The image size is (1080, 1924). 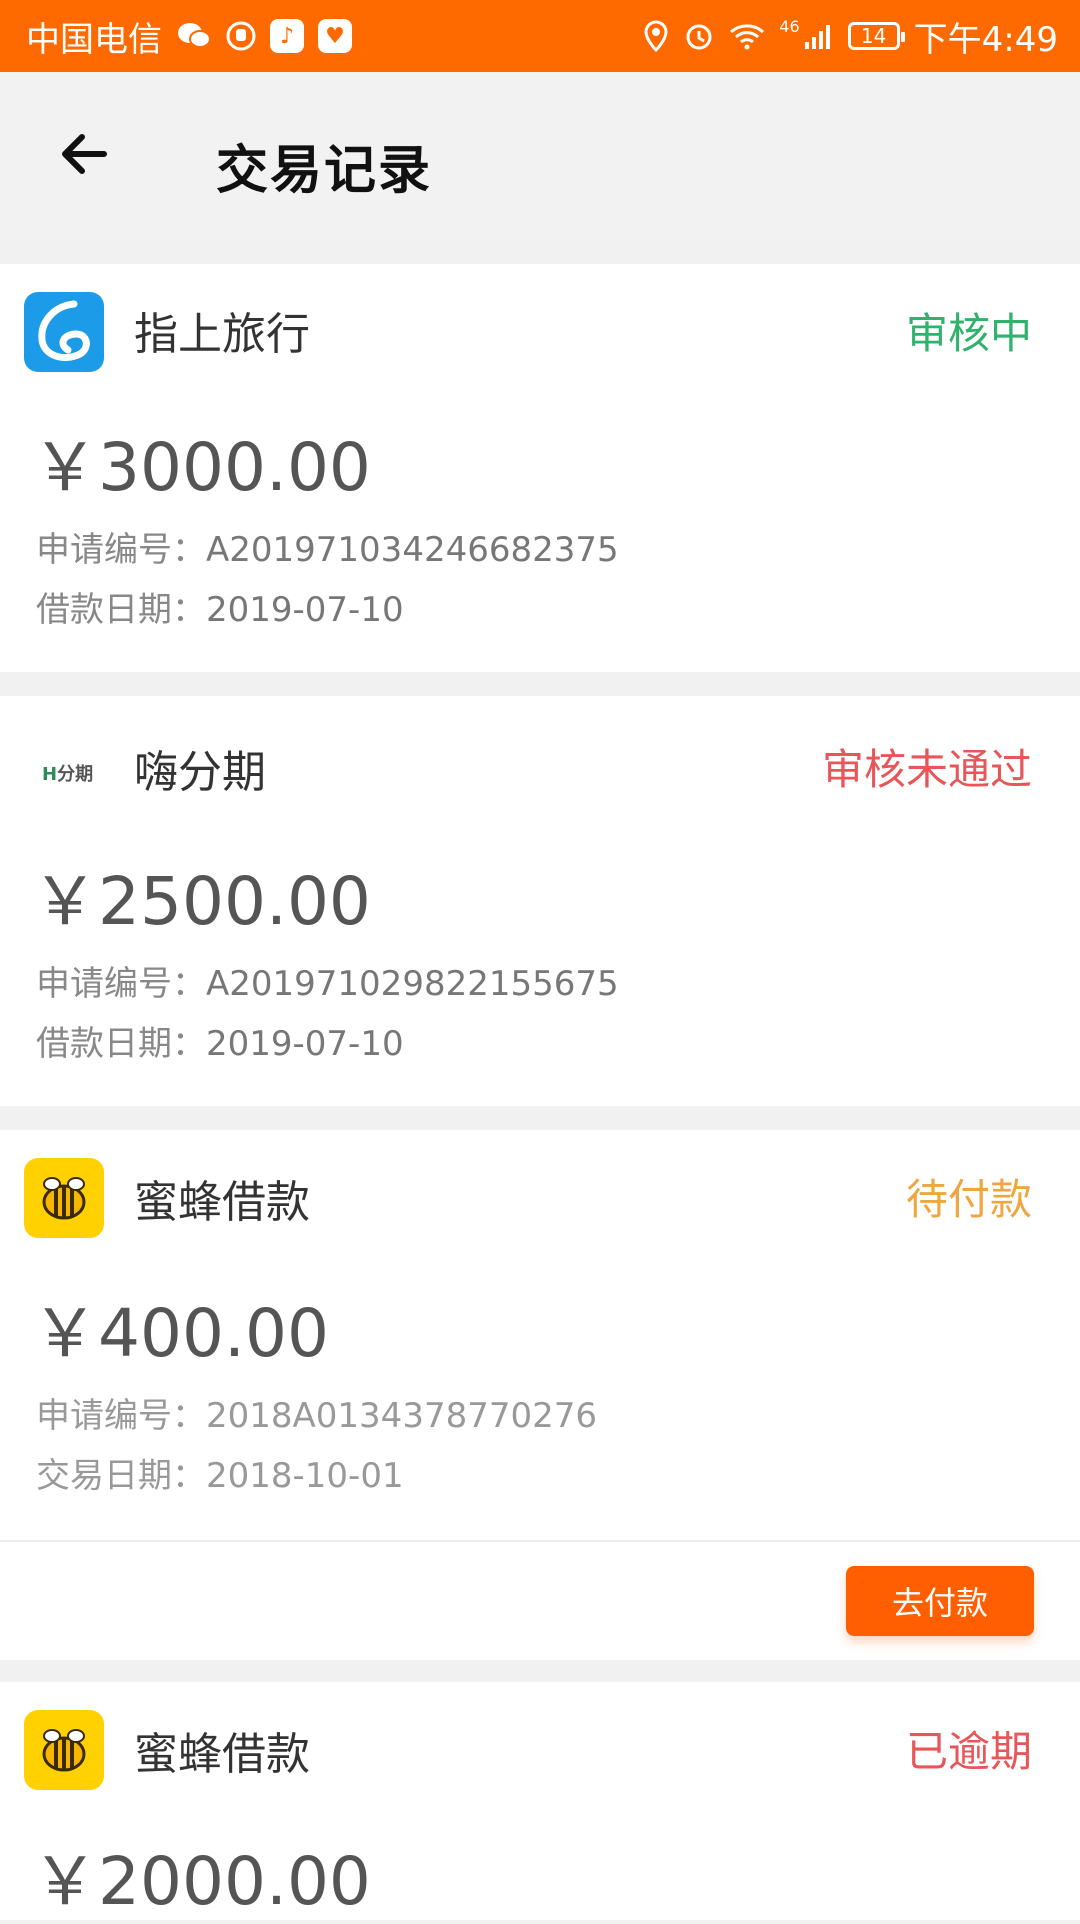 What do you see at coordinates (819, 36) in the screenshot?
I see `signal-icon` at bounding box center [819, 36].